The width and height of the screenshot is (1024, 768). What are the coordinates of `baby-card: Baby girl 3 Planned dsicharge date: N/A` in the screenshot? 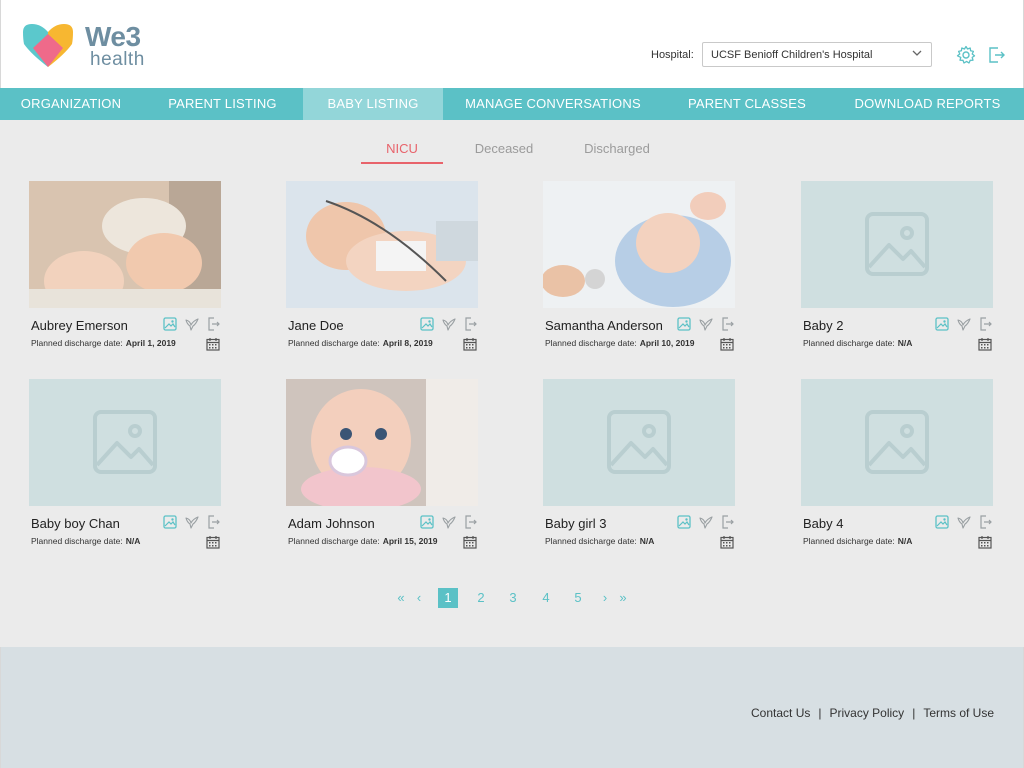 It's located at (640, 466).